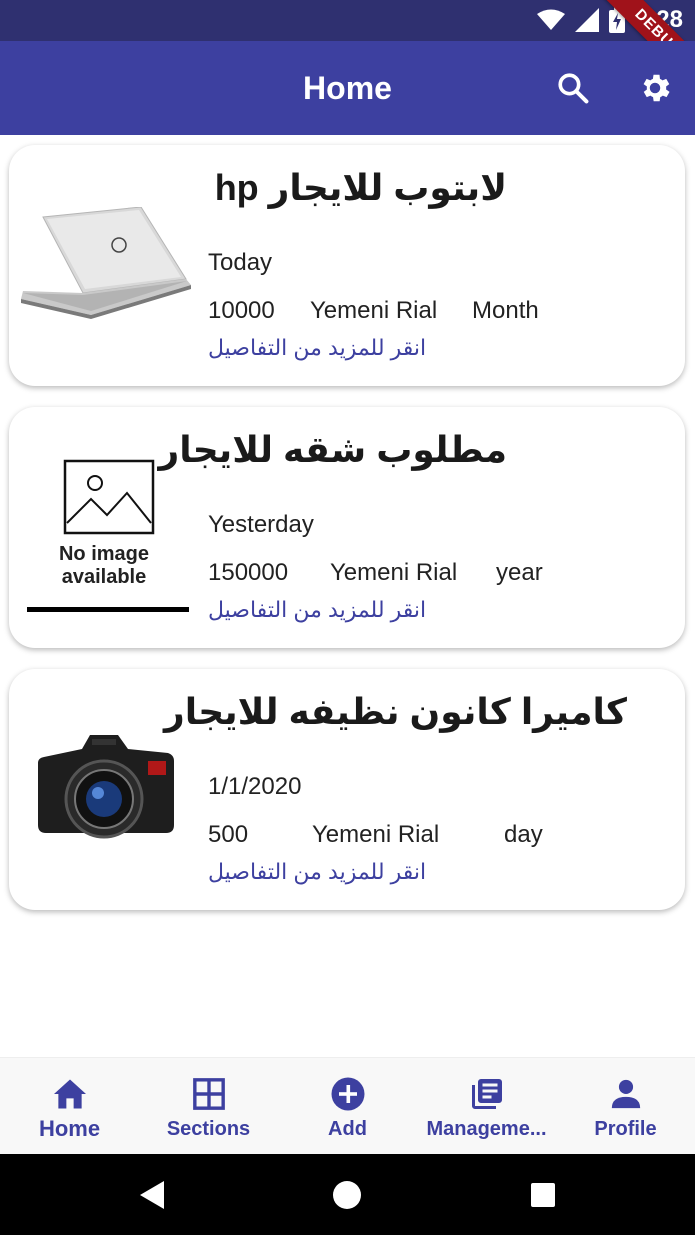 This screenshot has width=695, height=1235. I want to click on nav-item-add: Add, so click(347, 1106).